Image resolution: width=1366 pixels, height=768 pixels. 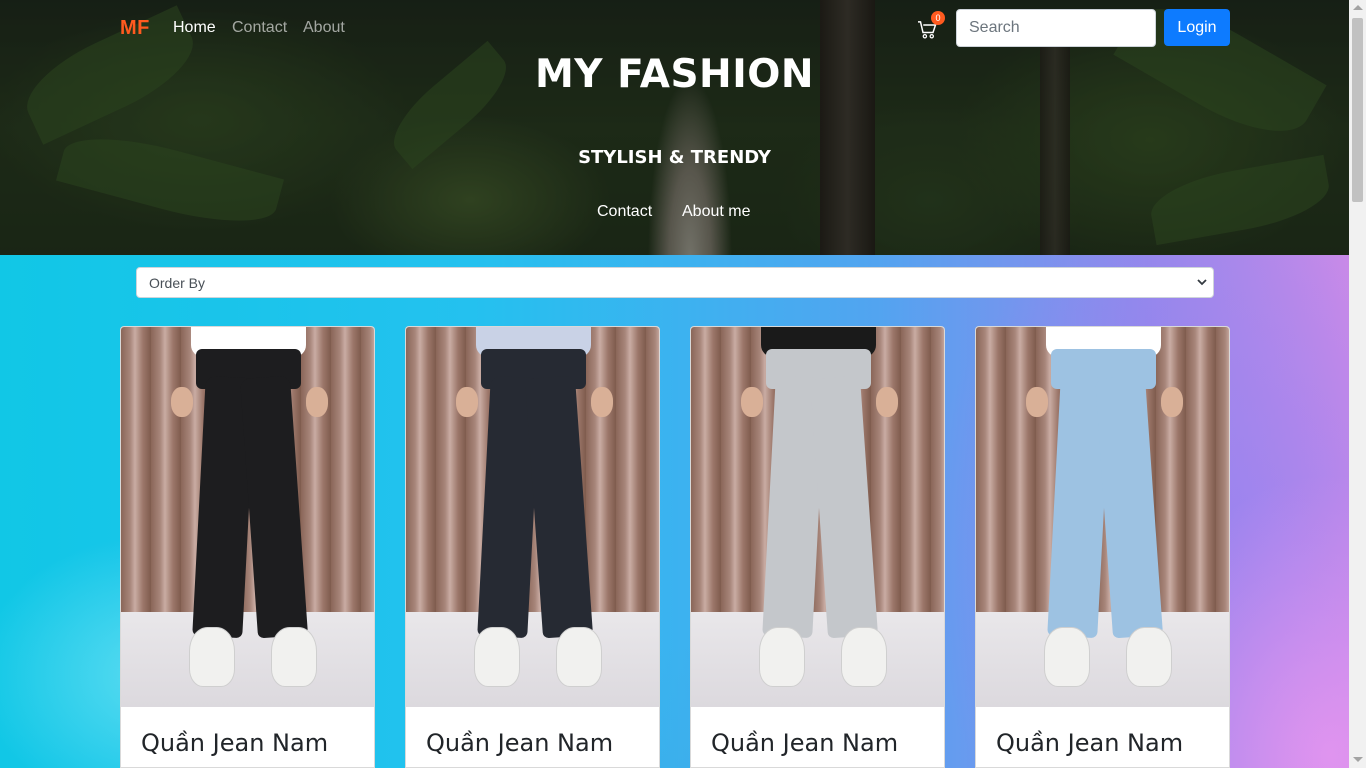 I want to click on scroll-up-arrow-icon, so click(x=1358, y=7).